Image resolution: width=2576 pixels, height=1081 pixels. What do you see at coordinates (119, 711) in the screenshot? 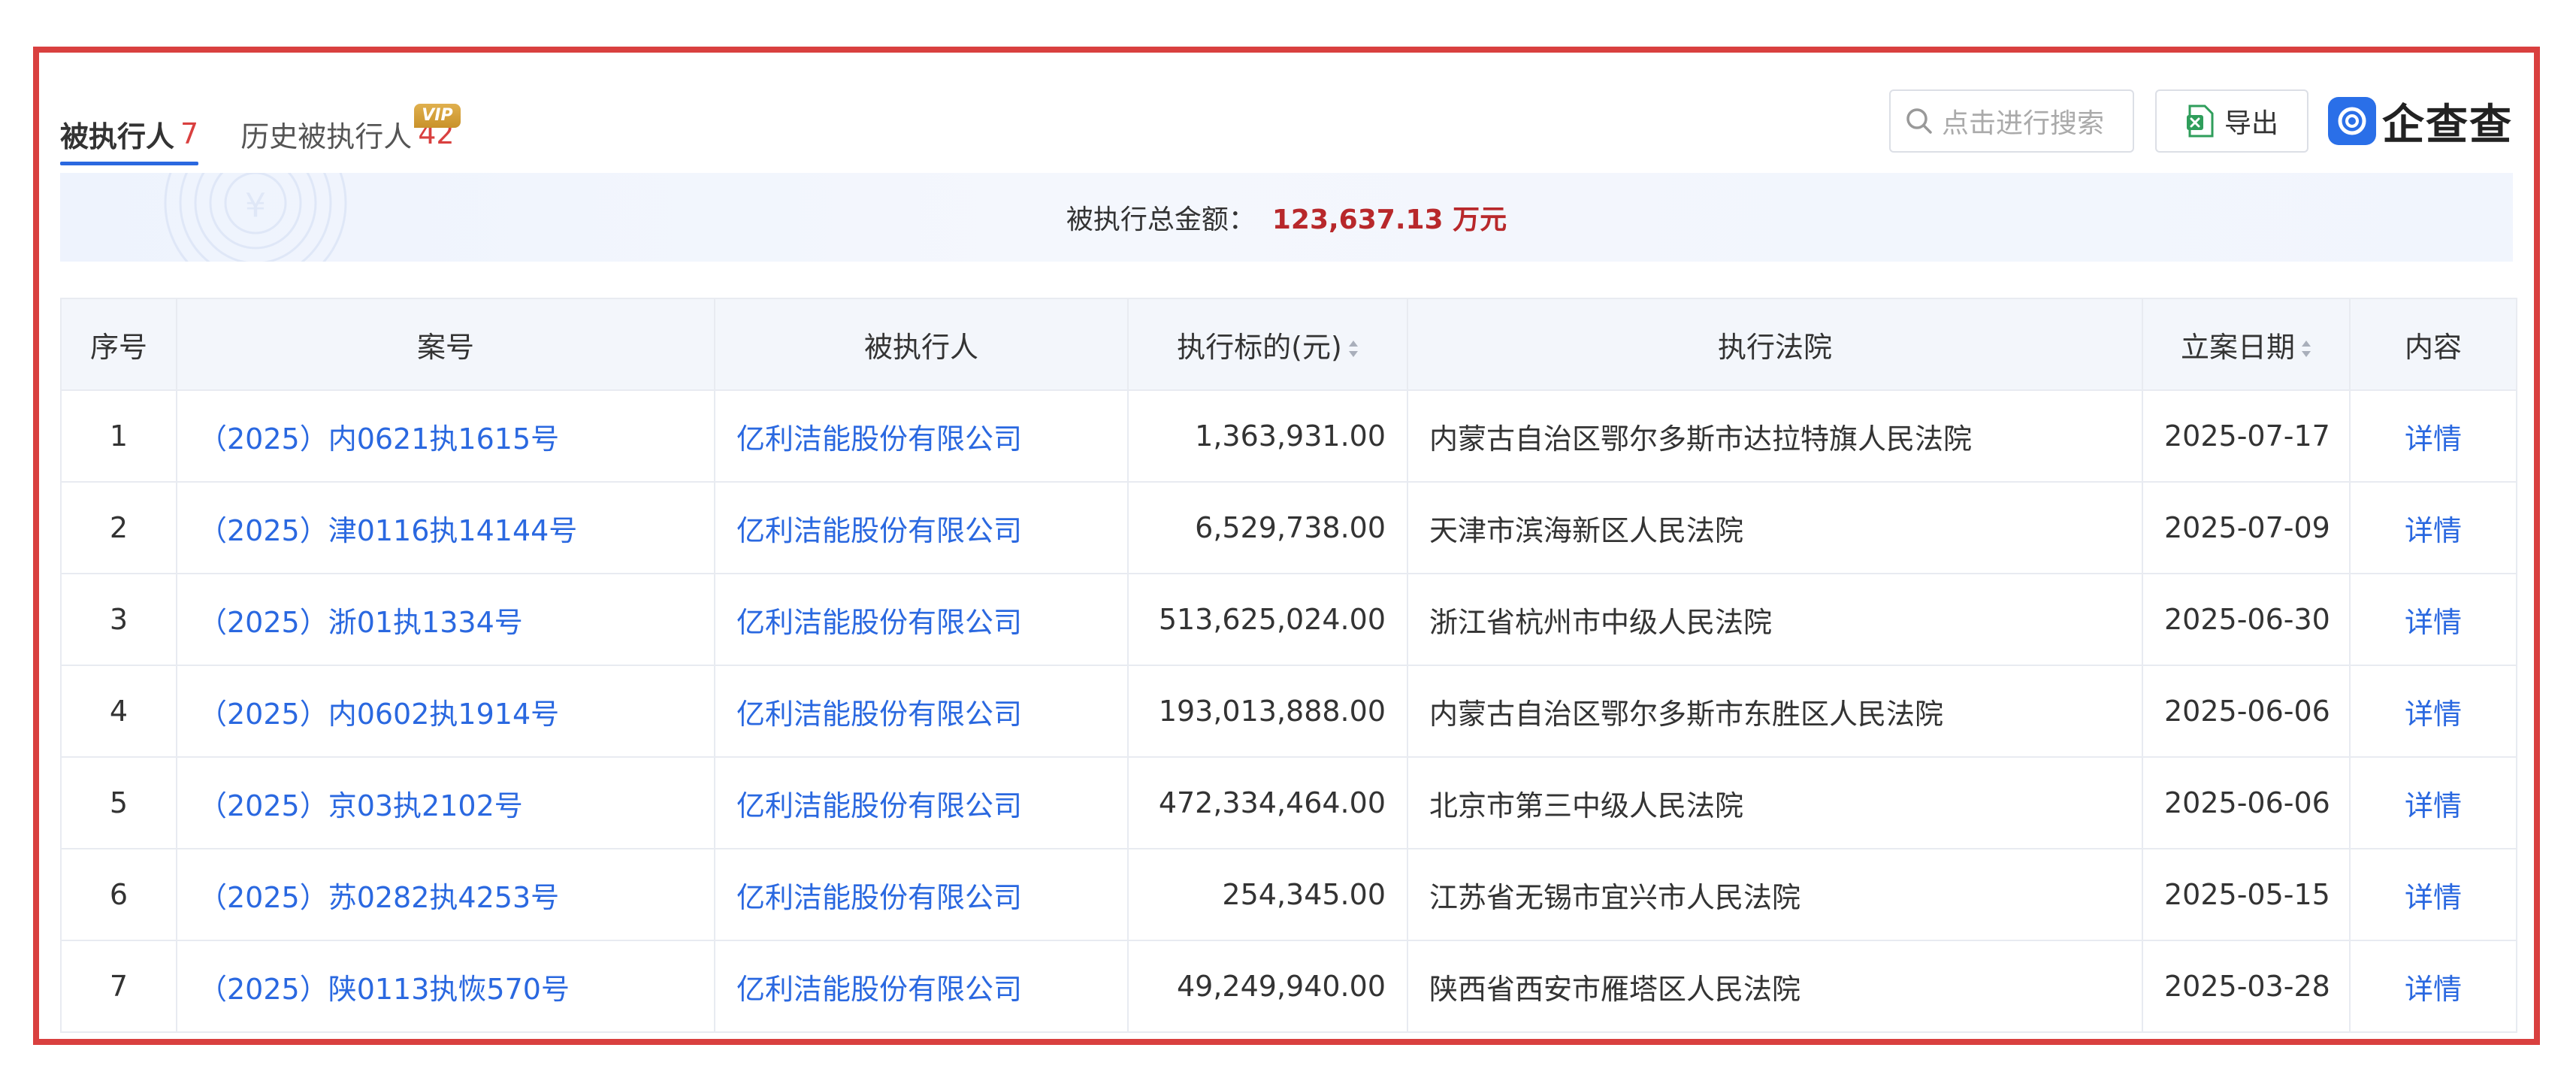
I see `cell-index: 4` at bounding box center [119, 711].